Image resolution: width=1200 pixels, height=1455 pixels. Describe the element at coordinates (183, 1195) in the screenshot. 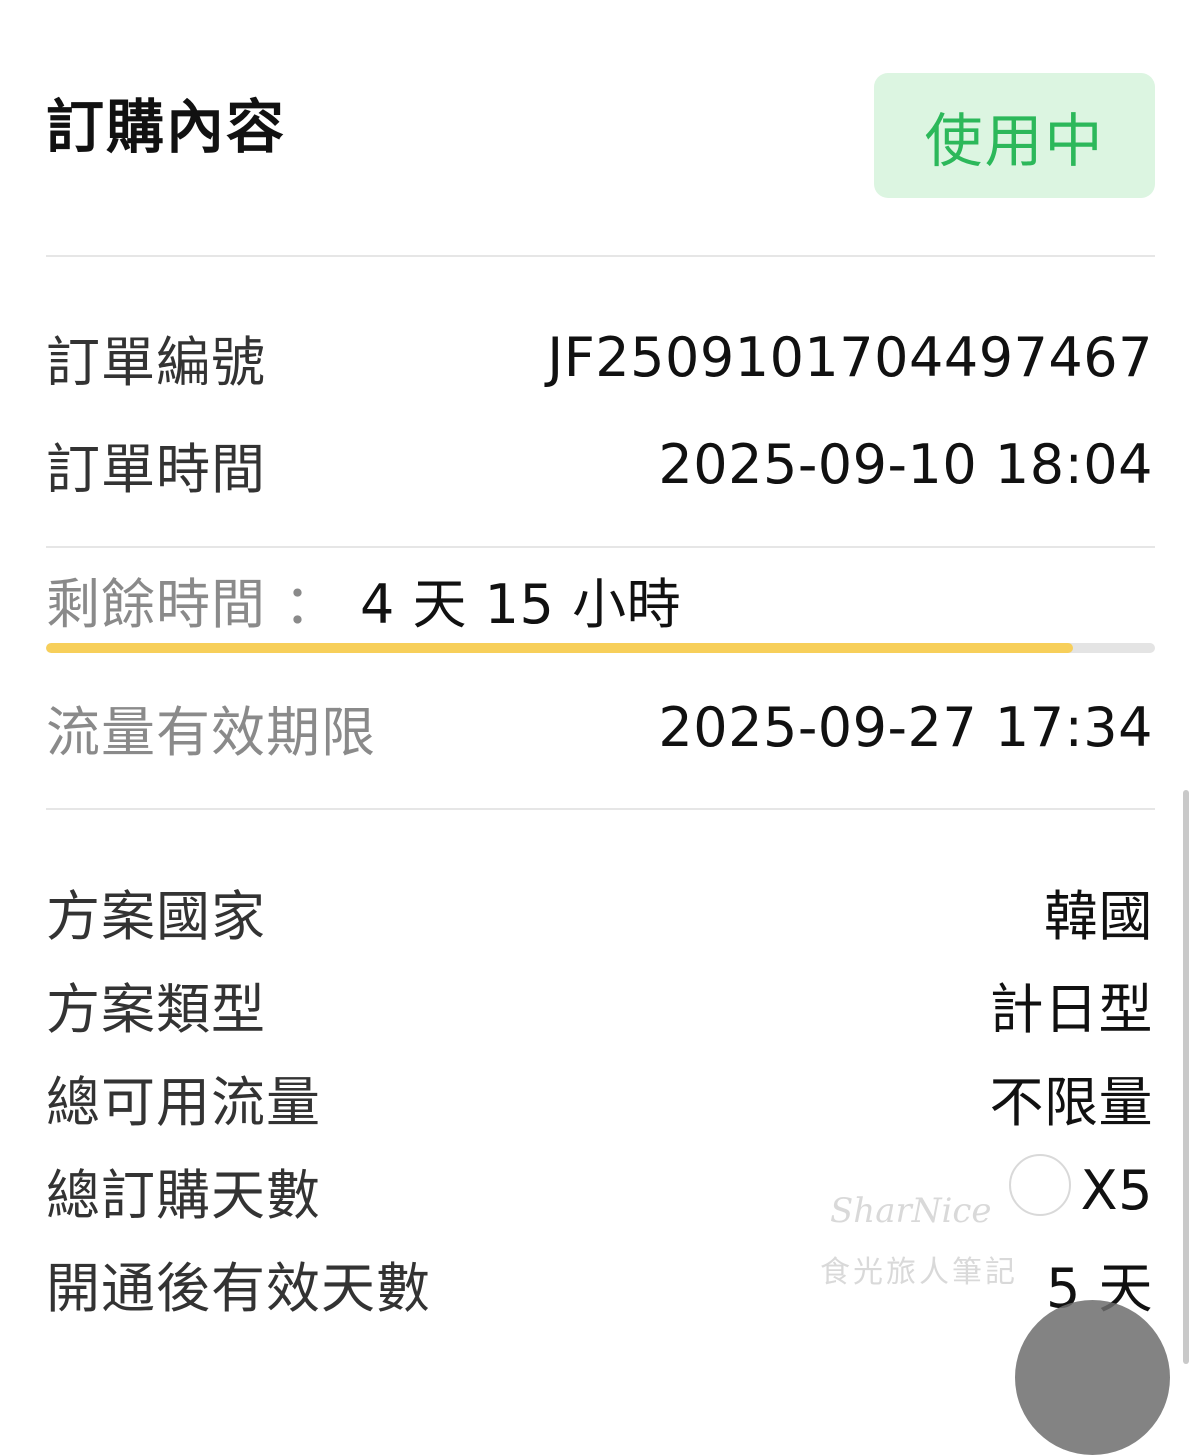

I see `total-days-label: 總訂購天數` at that location.